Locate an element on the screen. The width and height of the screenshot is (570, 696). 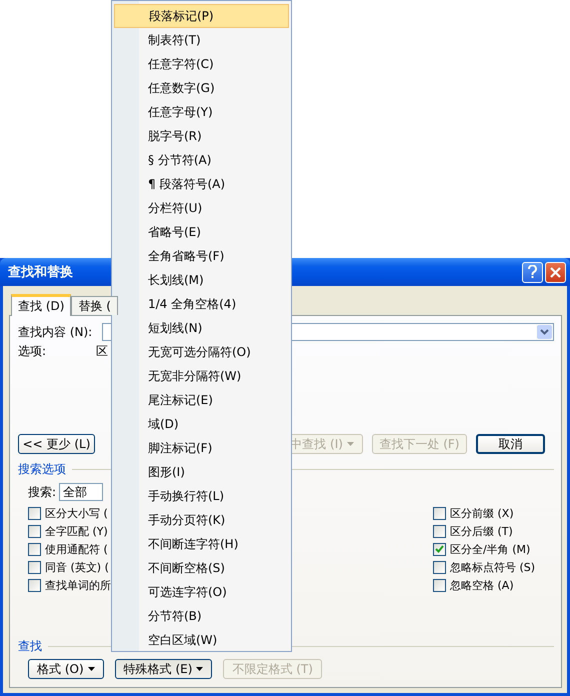
dialog-button: 取消 is located at coordinates (510, 444).